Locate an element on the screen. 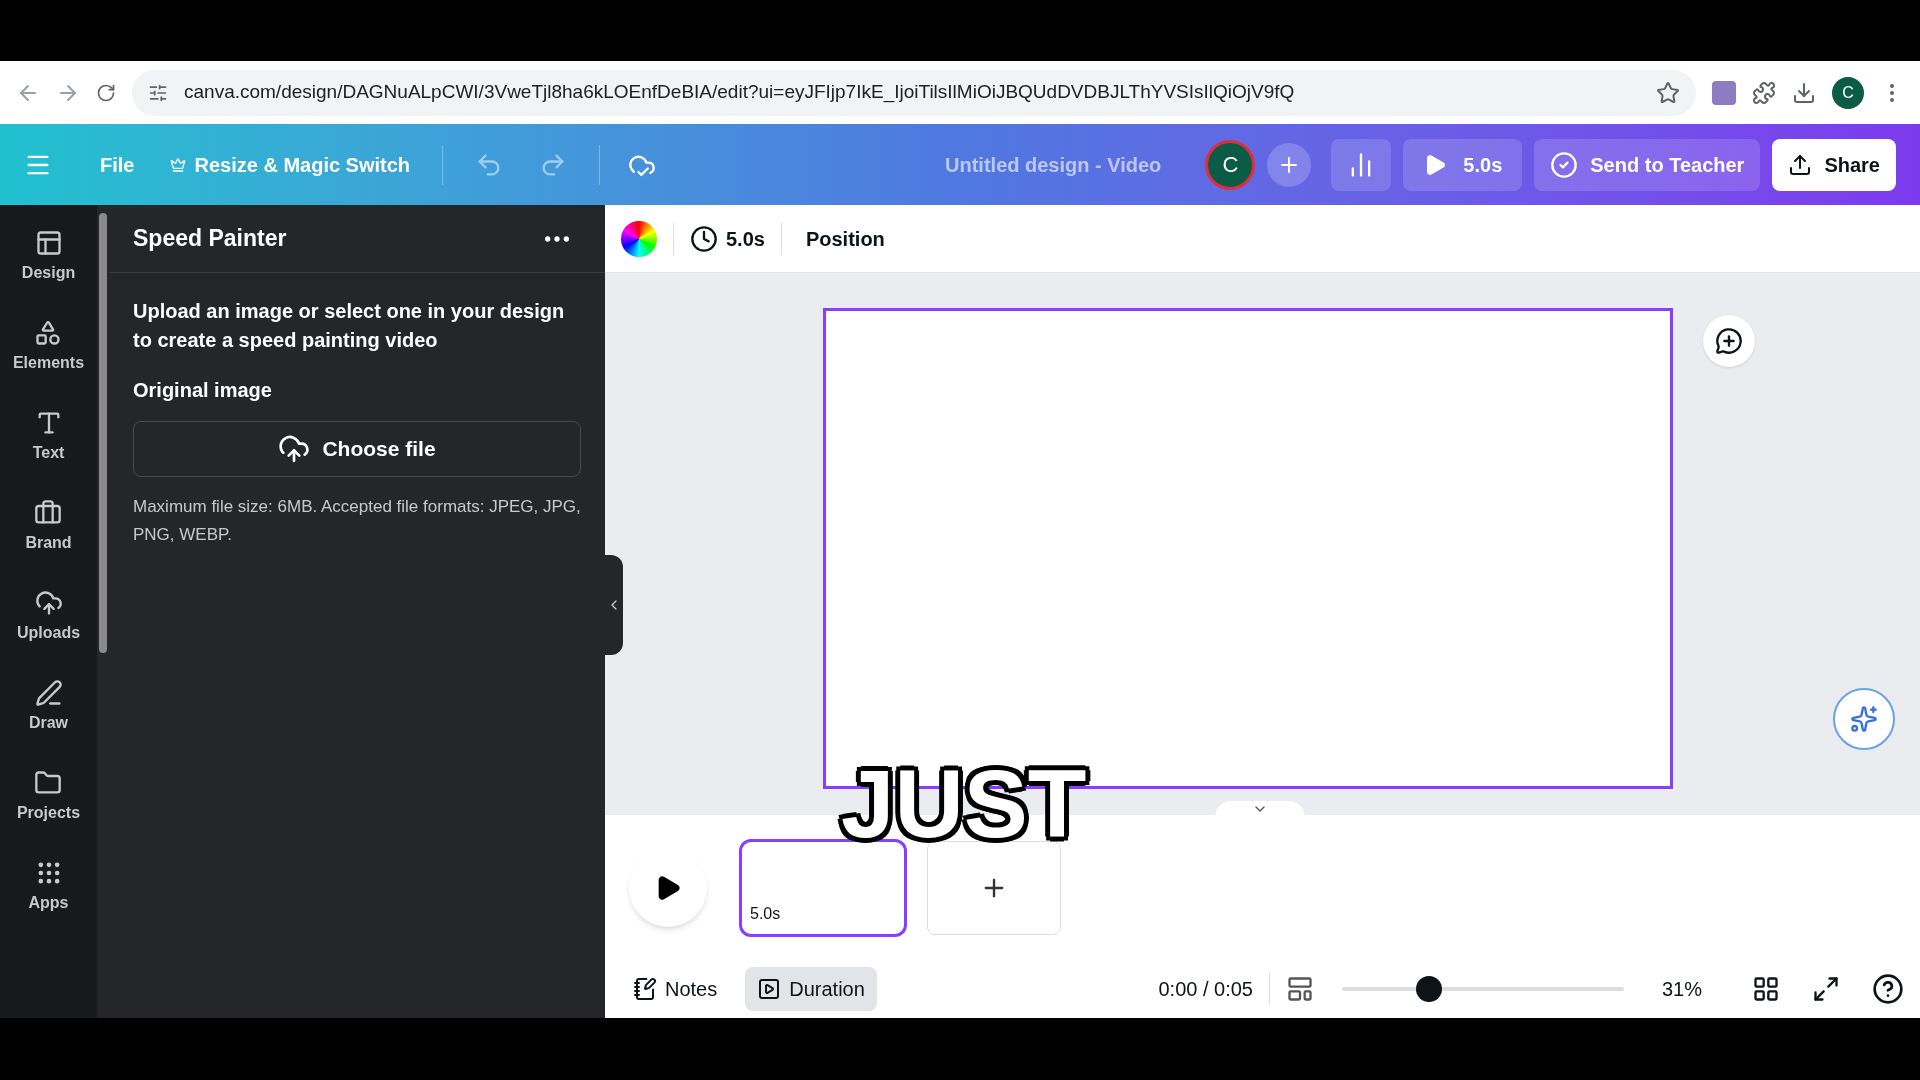 The height and width of the screenshot is (1080, 1920). position-button: Position is located at coordinates (845, 238).